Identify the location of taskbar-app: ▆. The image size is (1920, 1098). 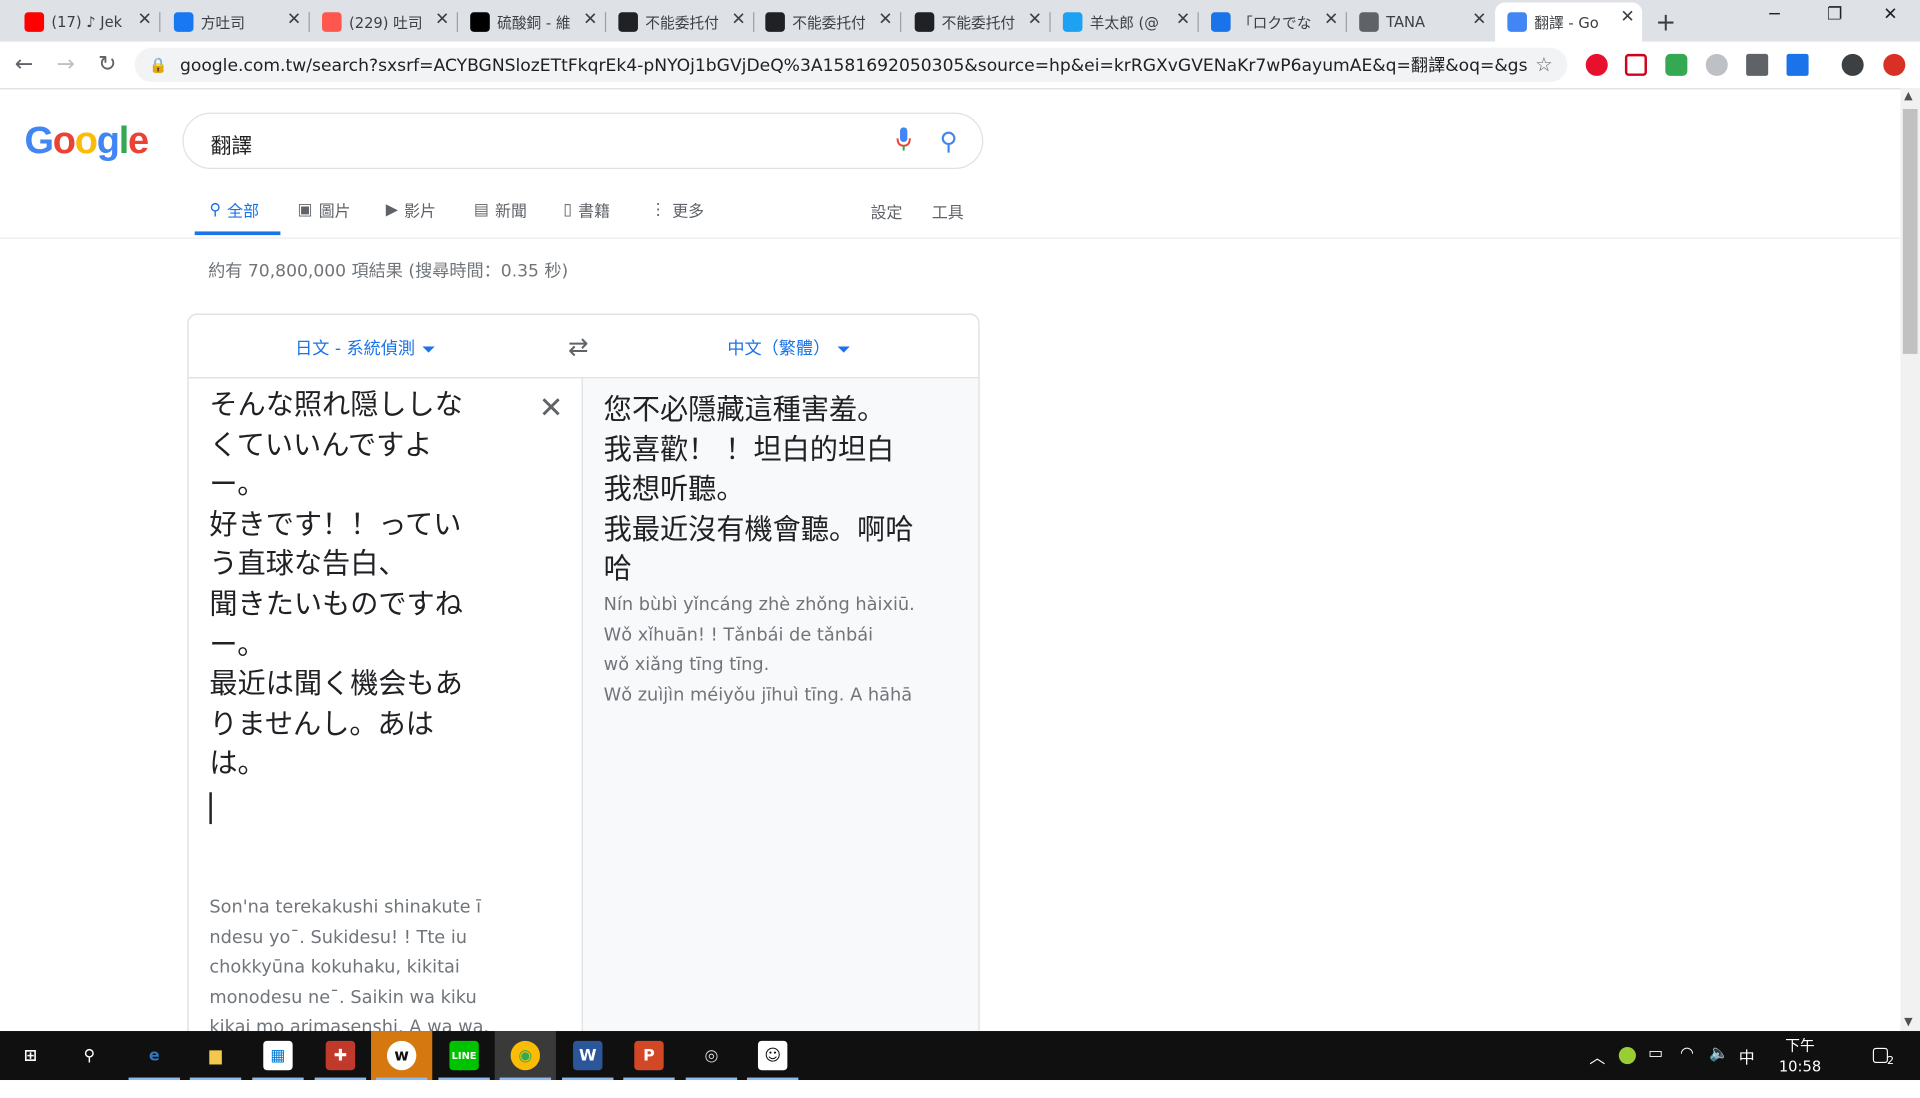
(215, 1056).